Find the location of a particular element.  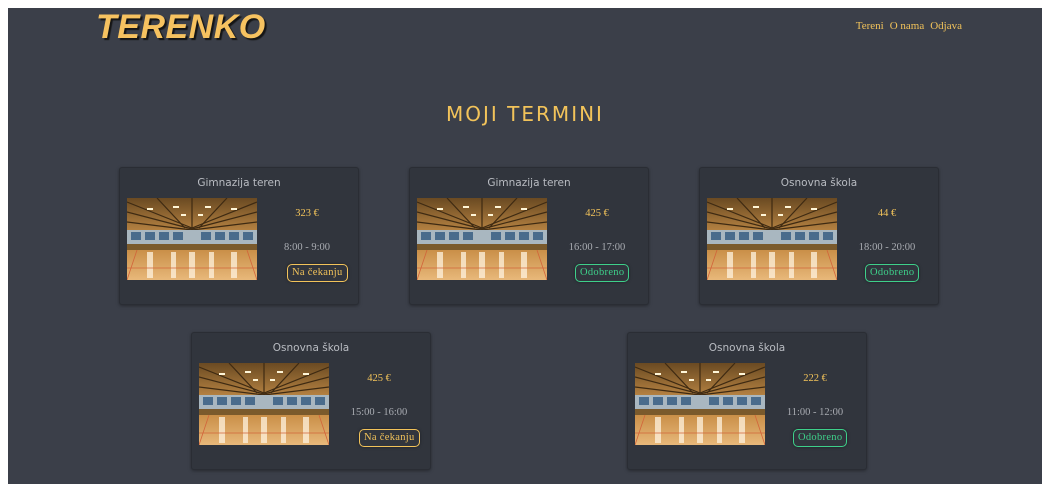

top-nav: Tereni O nama Odjava is located at coordinates (909, 26).